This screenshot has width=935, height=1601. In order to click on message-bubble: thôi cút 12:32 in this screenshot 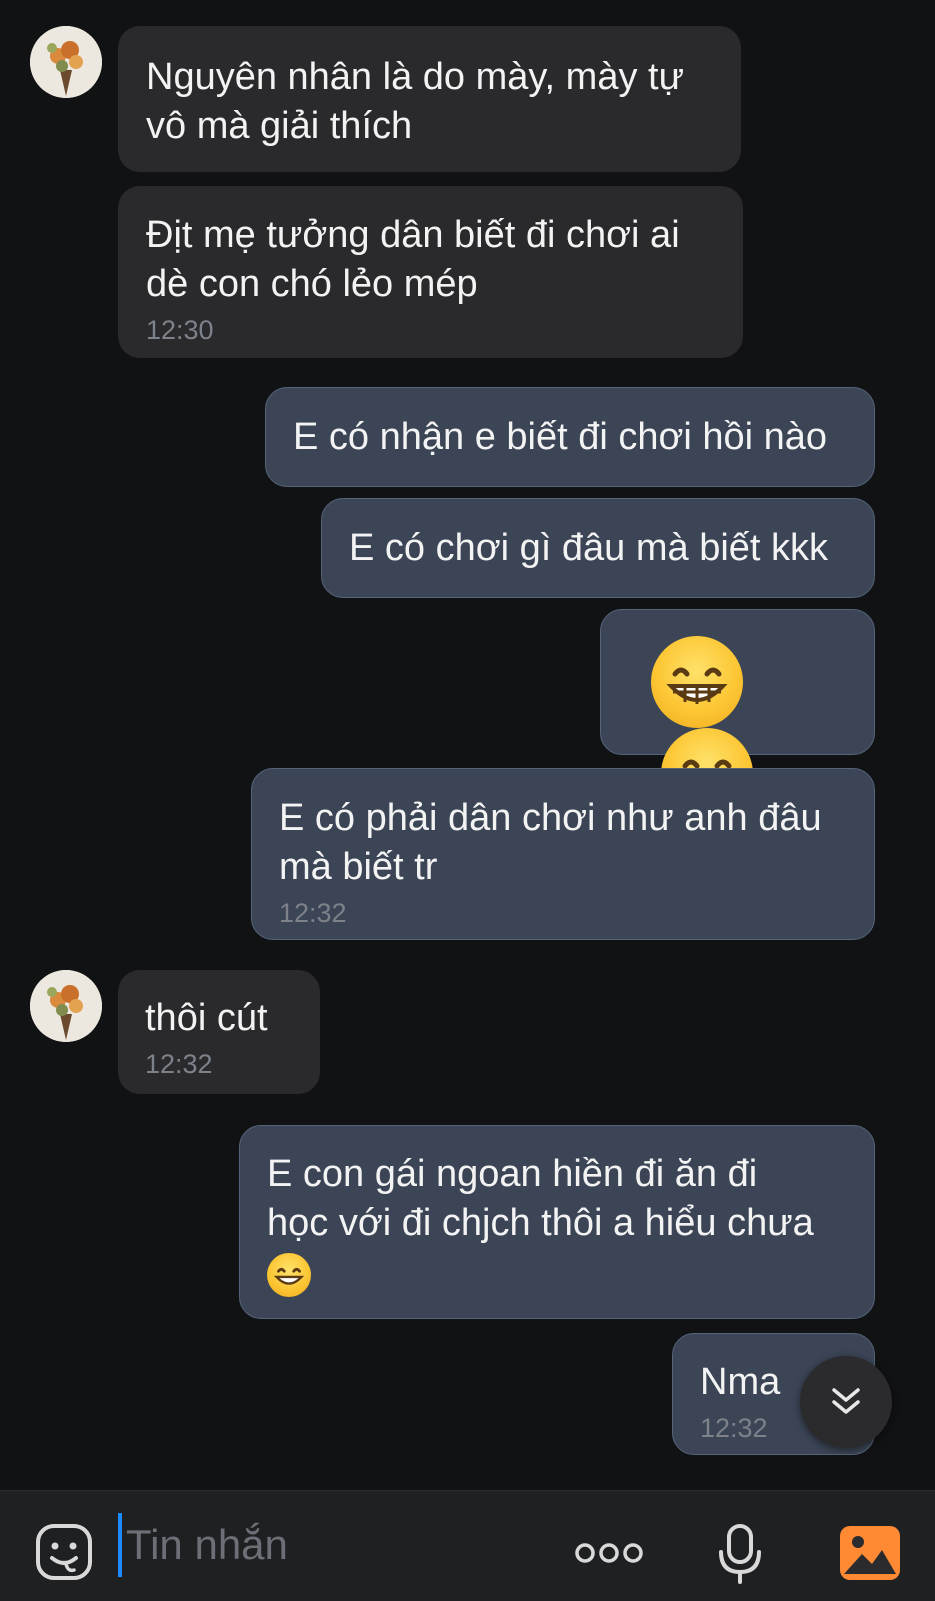, I will do `click(219, 1032)`.